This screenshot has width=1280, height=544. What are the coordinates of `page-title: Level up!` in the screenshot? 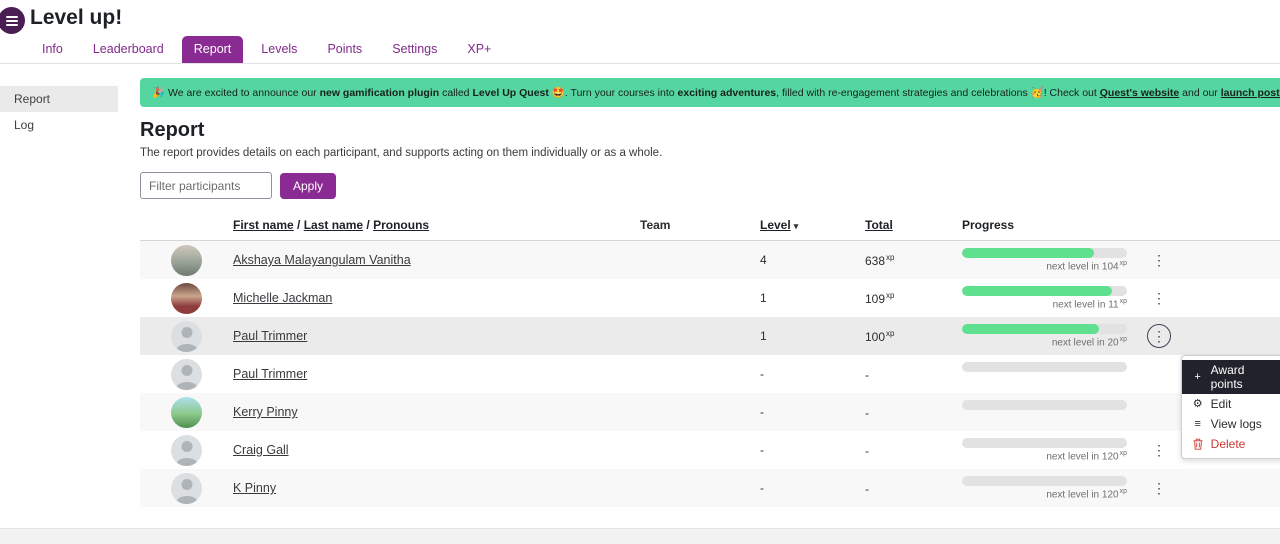 It's located at (76, 17).